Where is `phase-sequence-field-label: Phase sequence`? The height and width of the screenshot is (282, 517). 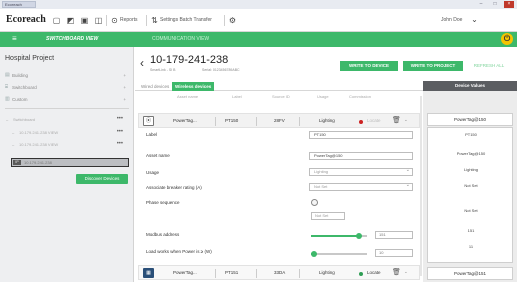
phase-sequence-field-label: Phase sequence is located at coordinates (163, 202).